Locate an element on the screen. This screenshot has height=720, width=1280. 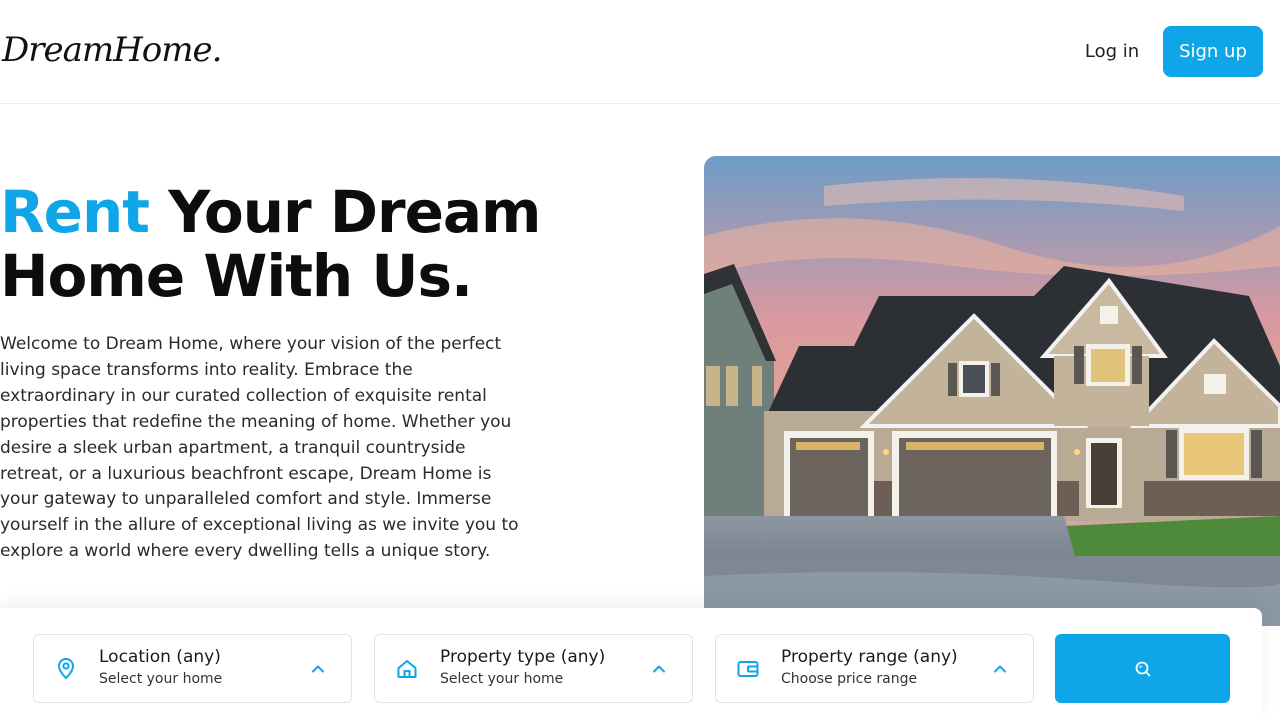
hero-title-accent: Rent is located at coordinates (75, 212).